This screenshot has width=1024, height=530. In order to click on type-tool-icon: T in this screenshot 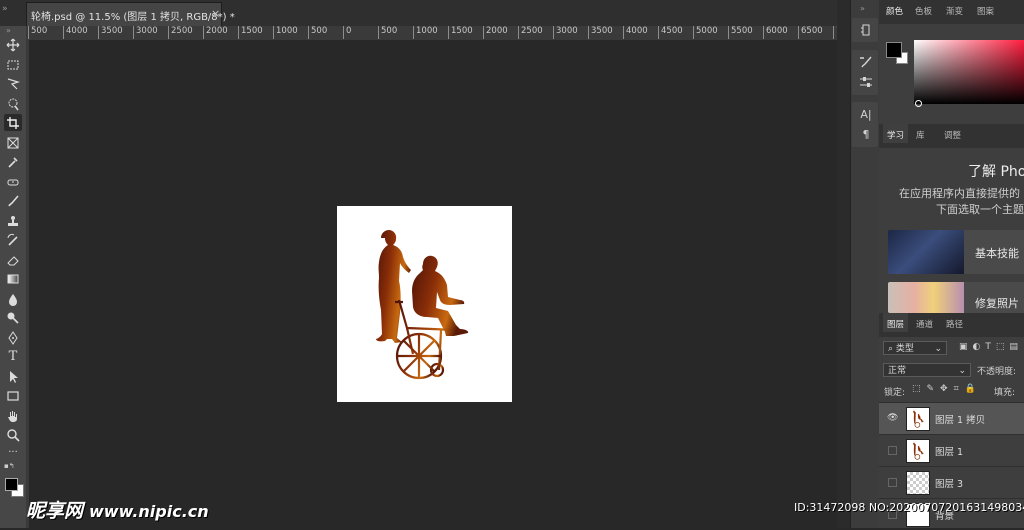, I will do `click(13, 356)`.